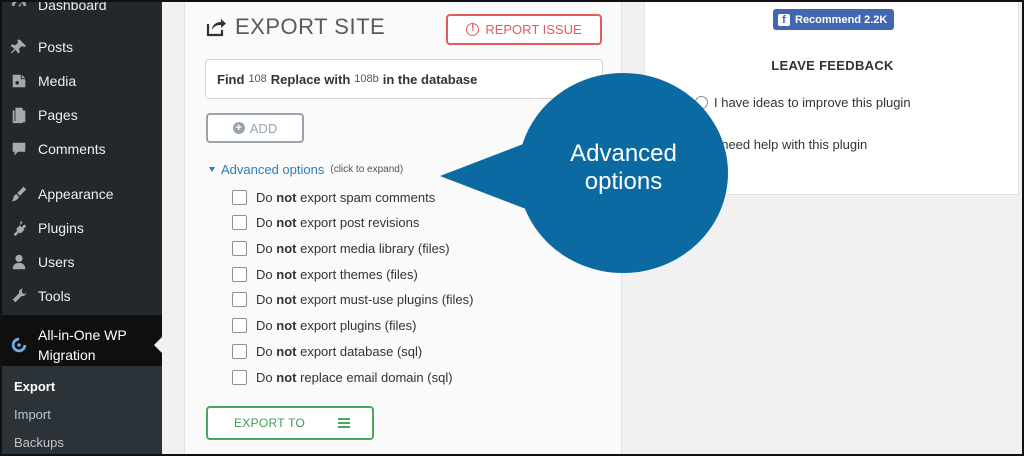 The width and height of the screenshot is (1024, 456). I want to click on sidebar-item-comments: Comments, so click(81, 149).